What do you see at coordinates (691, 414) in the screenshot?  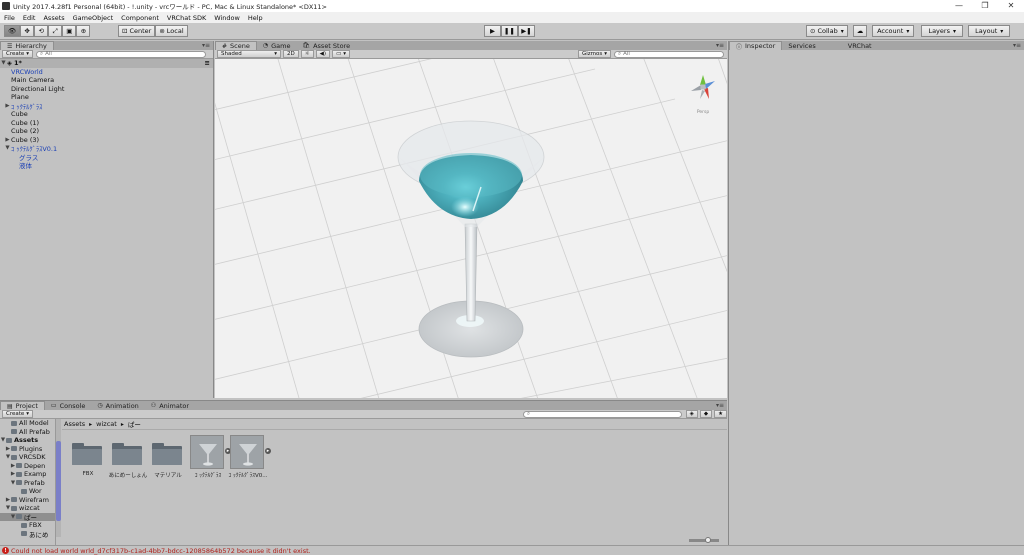 I see `filter-type-button: ◈` at bounding box center [691, 414].